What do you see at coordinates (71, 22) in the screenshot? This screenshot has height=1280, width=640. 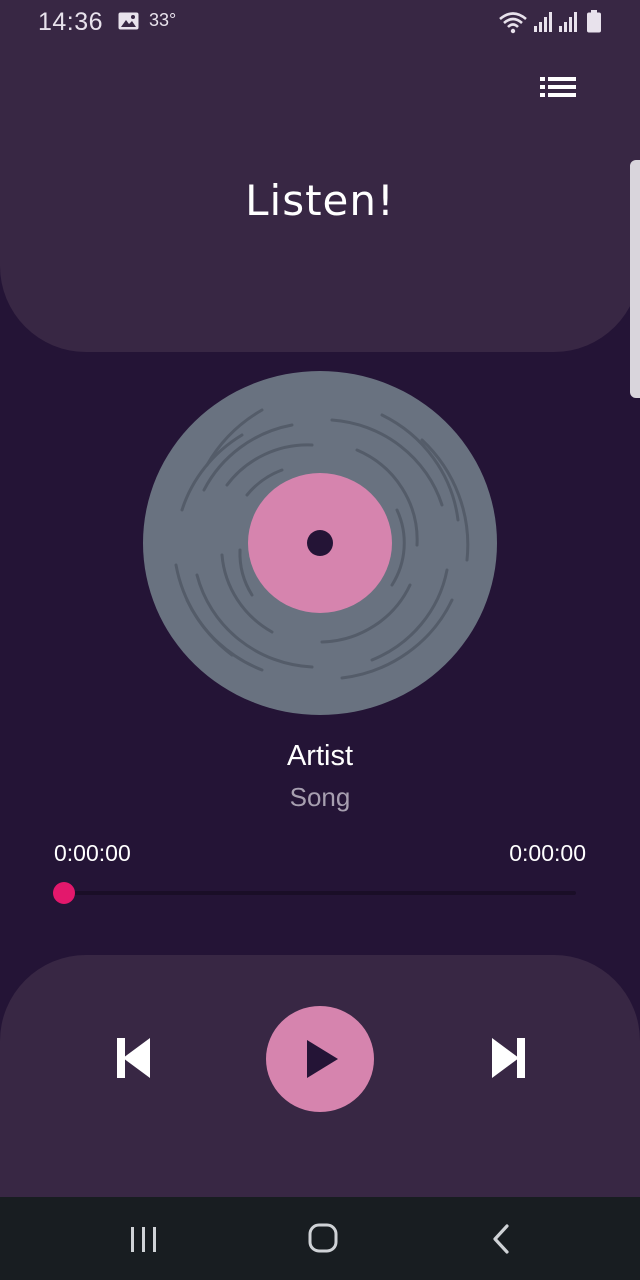 I see `status-time: 14:36` at bounding box center [71, 22].